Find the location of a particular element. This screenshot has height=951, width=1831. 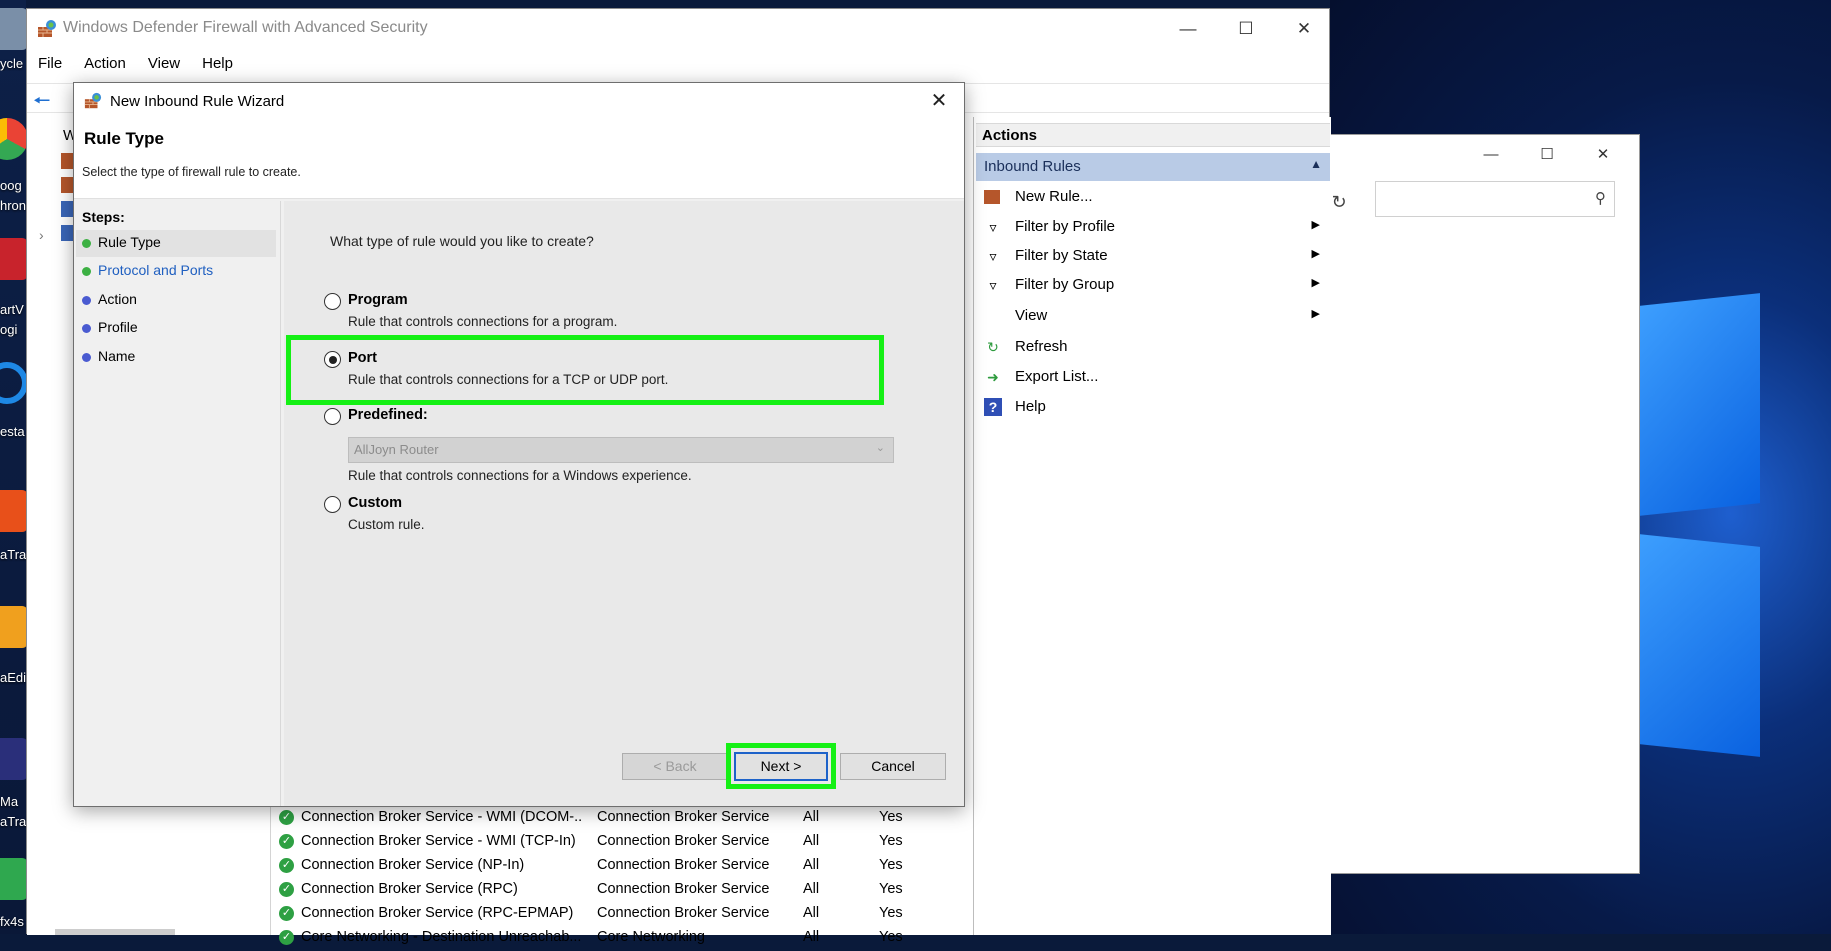

step-protocol-and-ports: Protocol and Ports is located at coordinates (176, 271).